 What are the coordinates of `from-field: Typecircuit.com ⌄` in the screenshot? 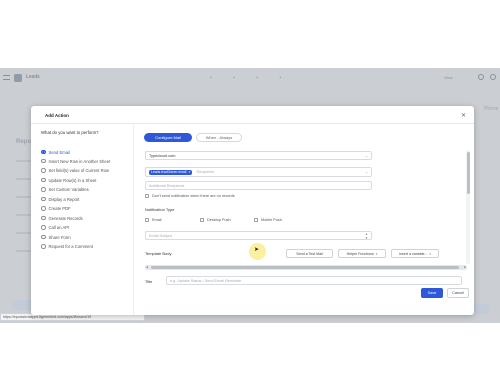 It's located at (258, 155).